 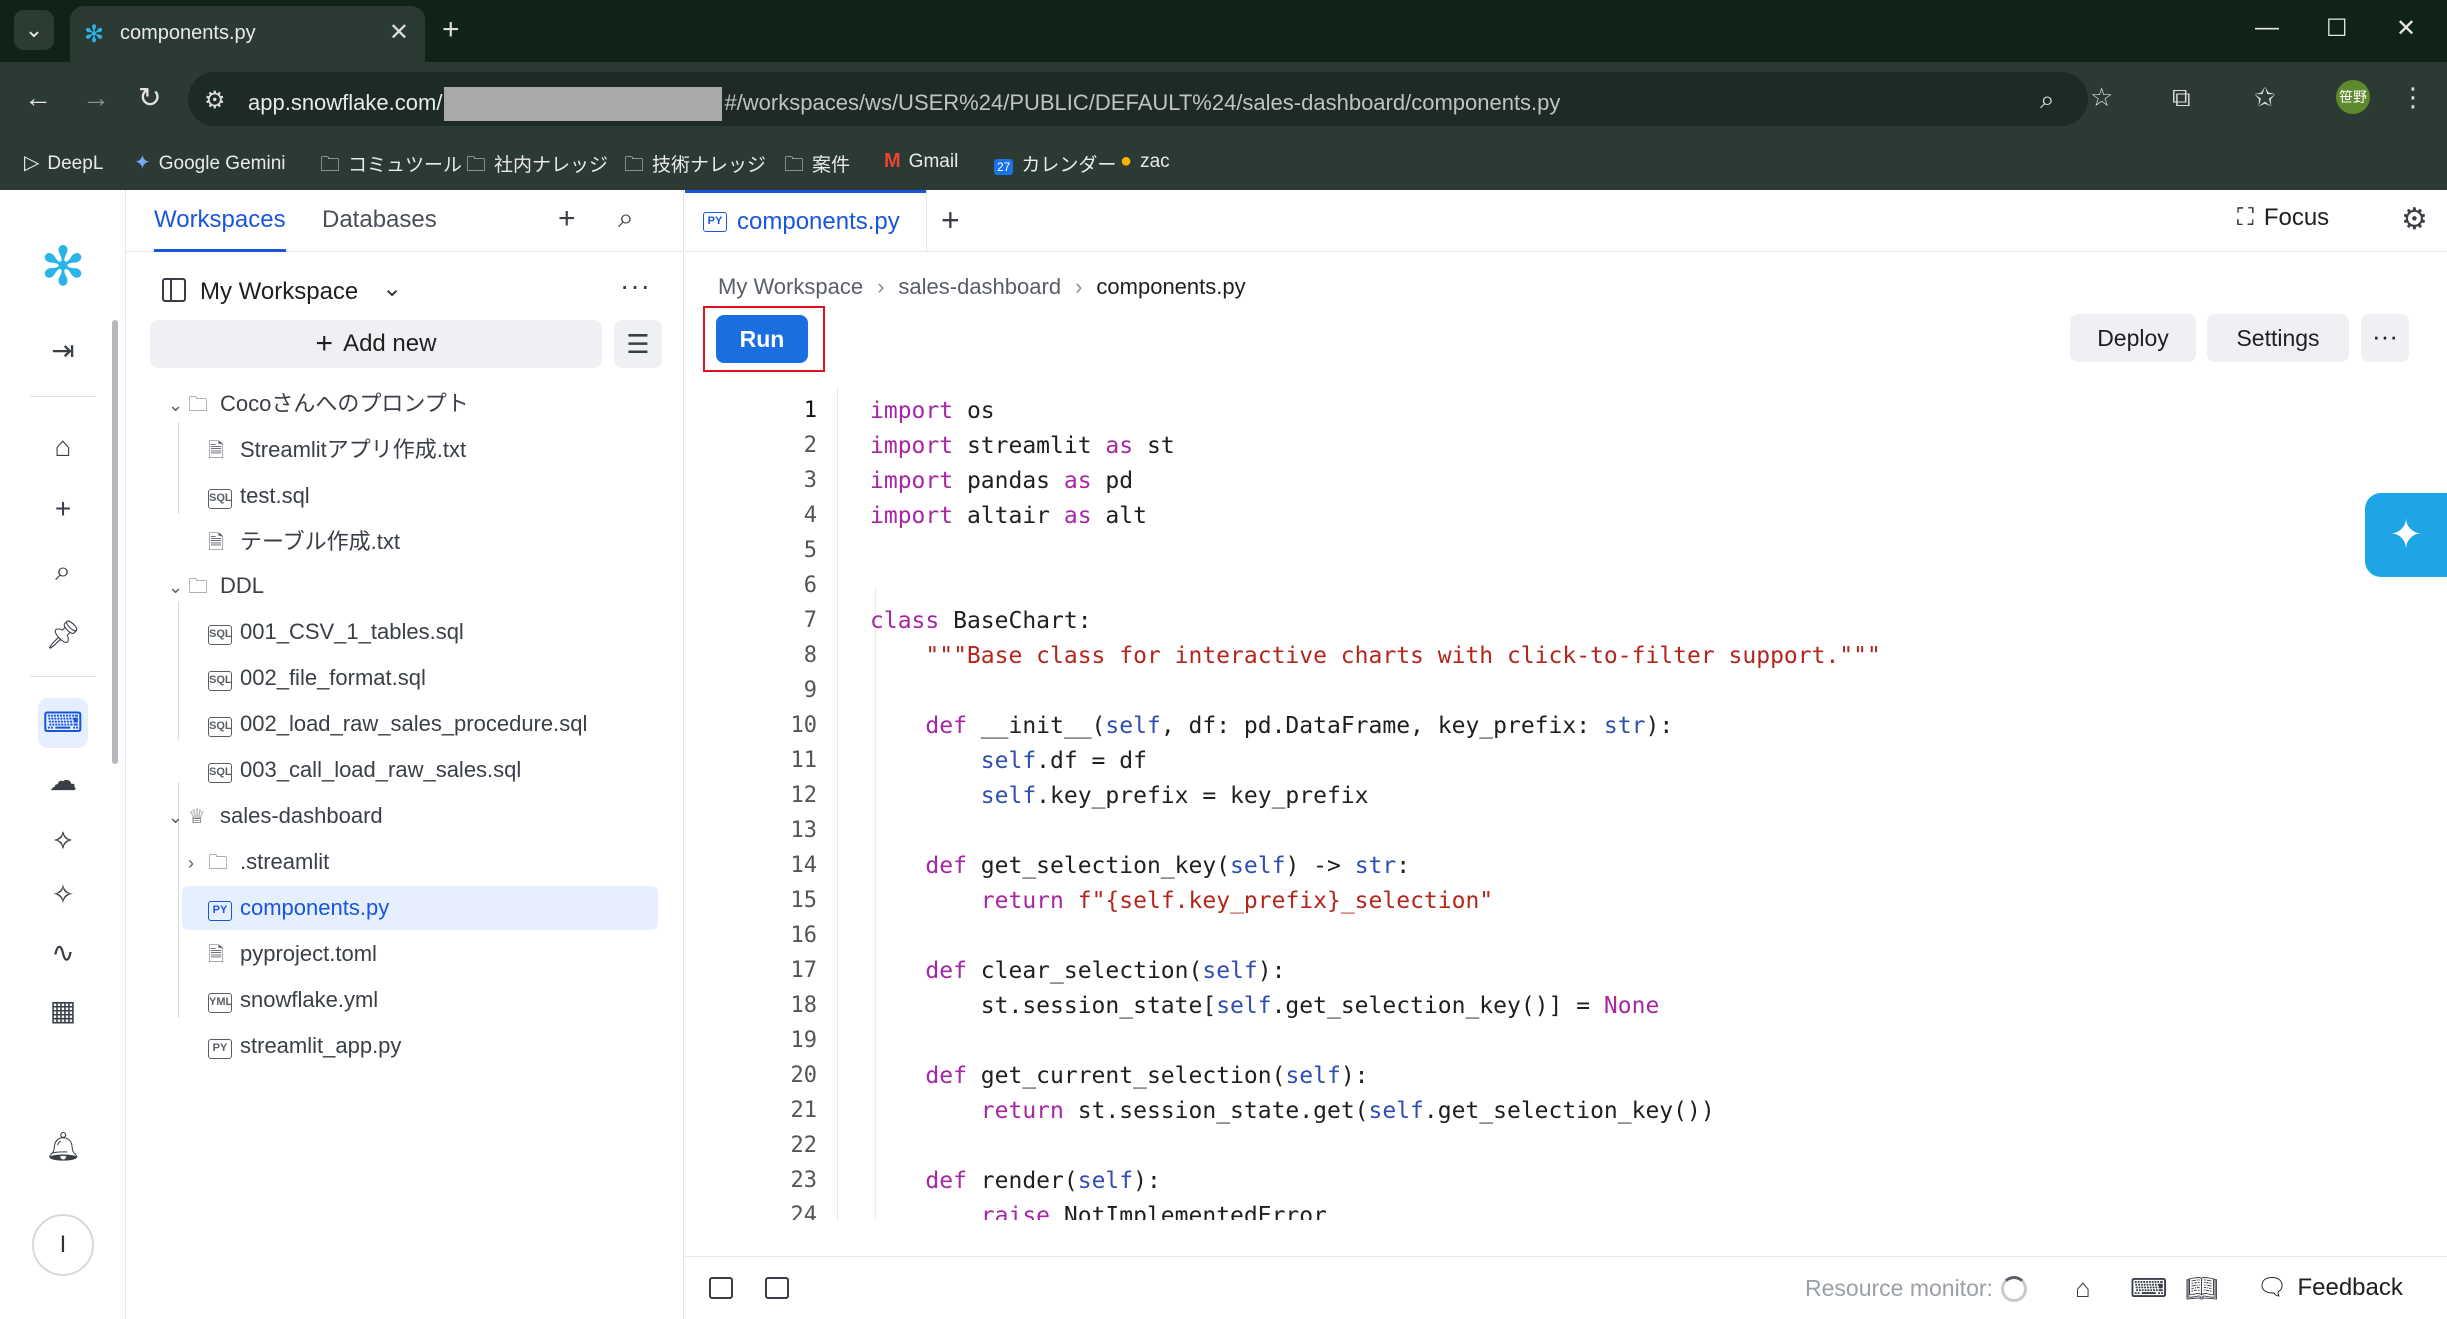 What do you see at coordinates (1015, 1181) in the screenshot?
I see `code-line: def render(self):` at bounding box center [1015, 1181].